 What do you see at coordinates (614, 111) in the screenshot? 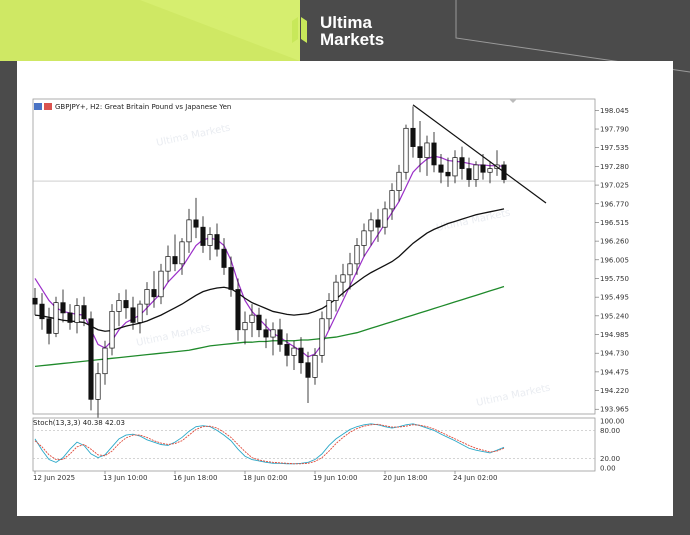
I see `price-tick-label: 198.045` at bounding box center [614, 111].